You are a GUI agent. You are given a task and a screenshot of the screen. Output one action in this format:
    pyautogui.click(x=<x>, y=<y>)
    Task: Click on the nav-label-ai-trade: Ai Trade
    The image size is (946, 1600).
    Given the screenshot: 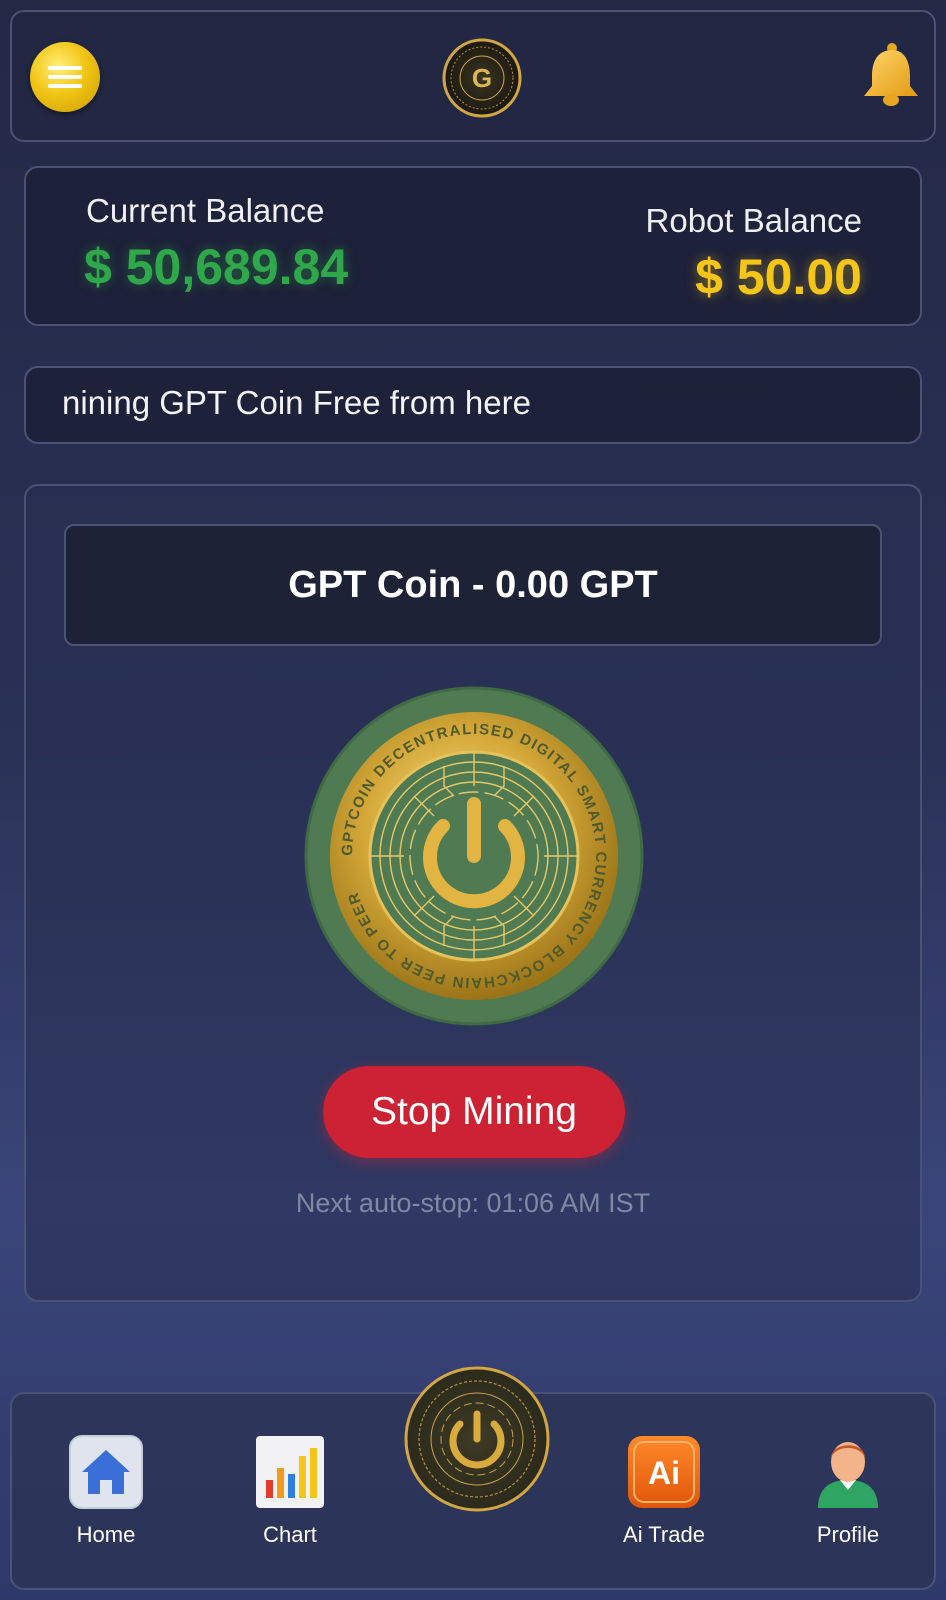 What is the action you would take?
    pyautogui.click(x=664, y=1534)
    